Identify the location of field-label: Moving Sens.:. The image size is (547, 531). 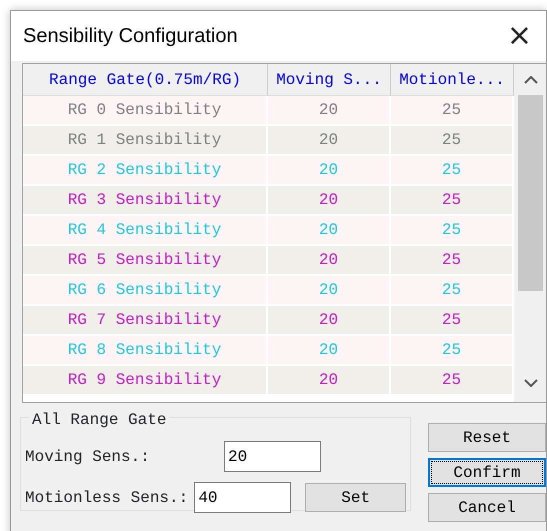
(88, 457).